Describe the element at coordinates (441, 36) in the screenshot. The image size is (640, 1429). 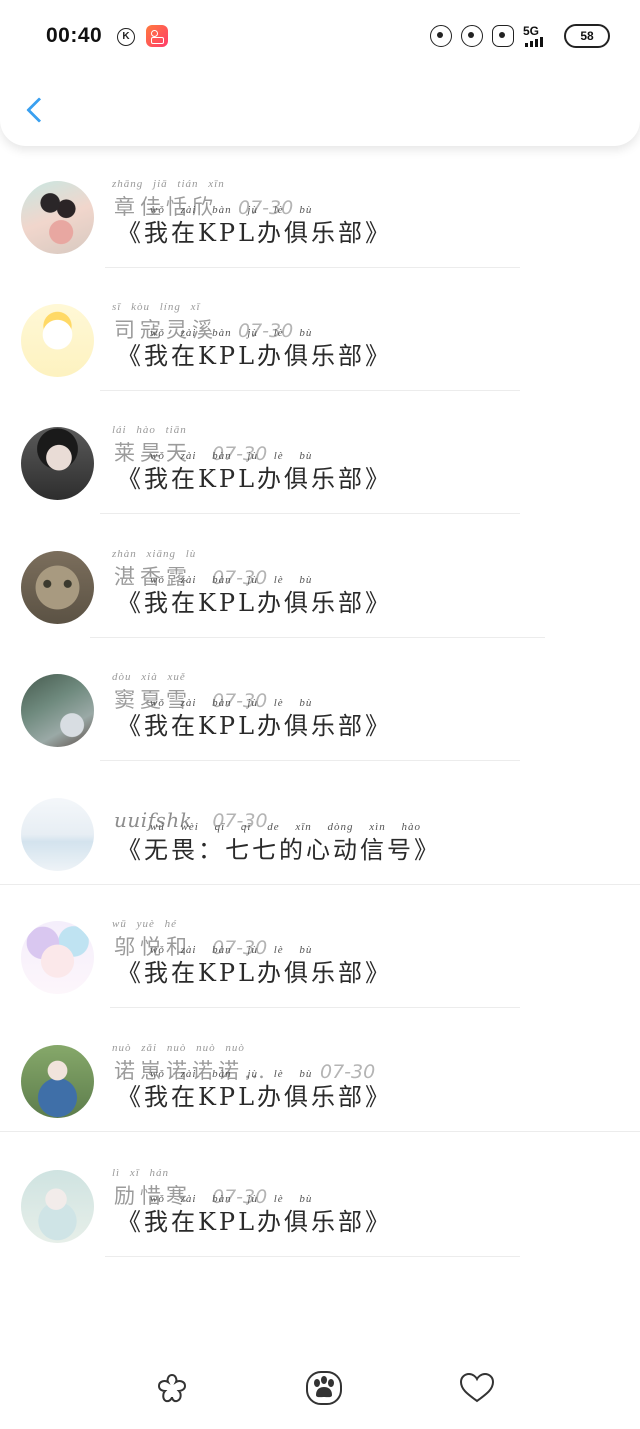
I see `cloud-icon` at that location.